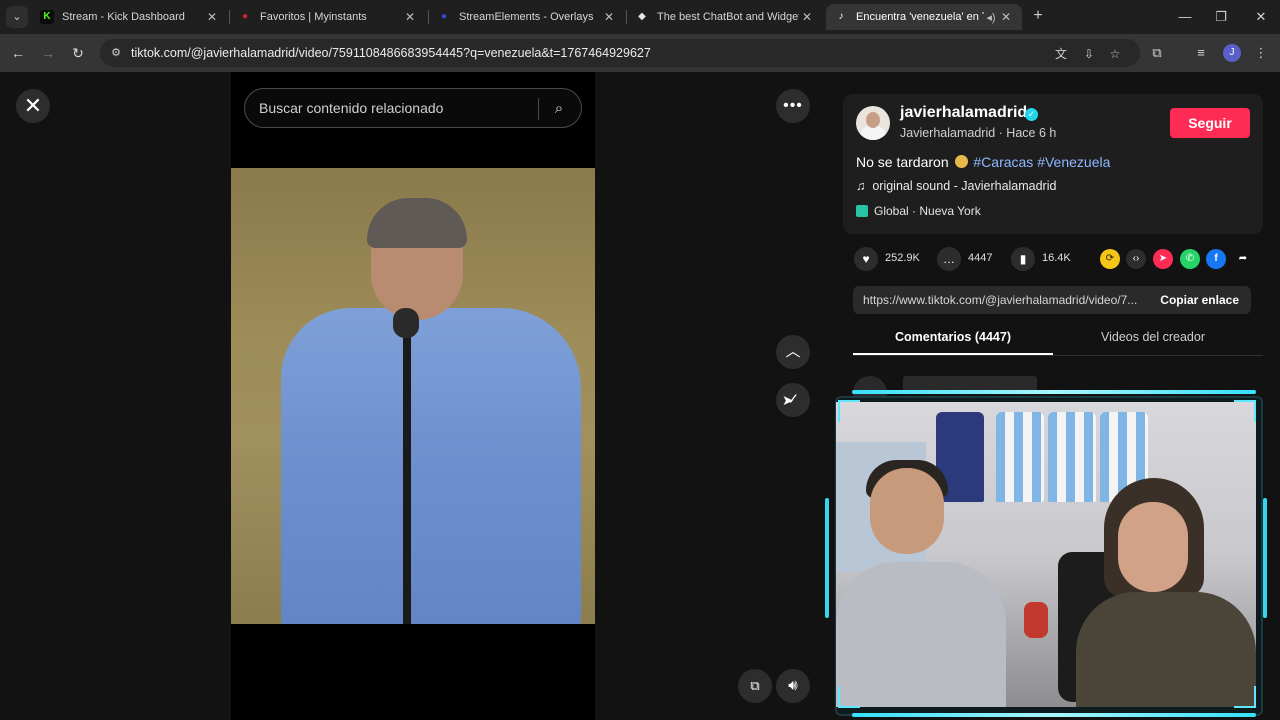 This screenshot has width=1280, height=720. Describe the element at coordinates (17, 17) in the screenshot. I see `tab-search-button: ⌄` at that location.